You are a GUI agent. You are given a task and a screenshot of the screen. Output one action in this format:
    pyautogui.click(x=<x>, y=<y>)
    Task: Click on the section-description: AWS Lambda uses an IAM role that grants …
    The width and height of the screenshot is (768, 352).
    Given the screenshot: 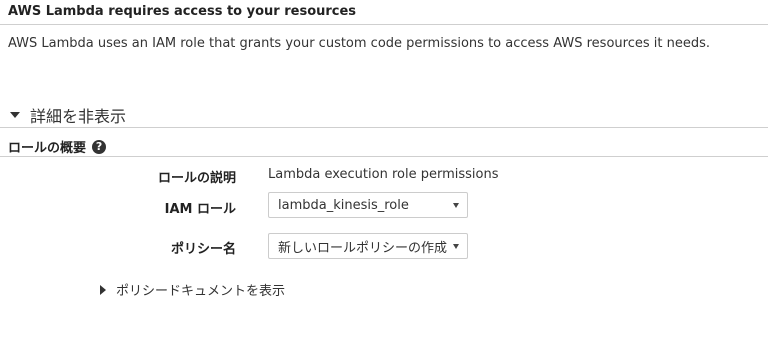 What is the action you would take?
    pyautogui.click(x=359, y=43)
    